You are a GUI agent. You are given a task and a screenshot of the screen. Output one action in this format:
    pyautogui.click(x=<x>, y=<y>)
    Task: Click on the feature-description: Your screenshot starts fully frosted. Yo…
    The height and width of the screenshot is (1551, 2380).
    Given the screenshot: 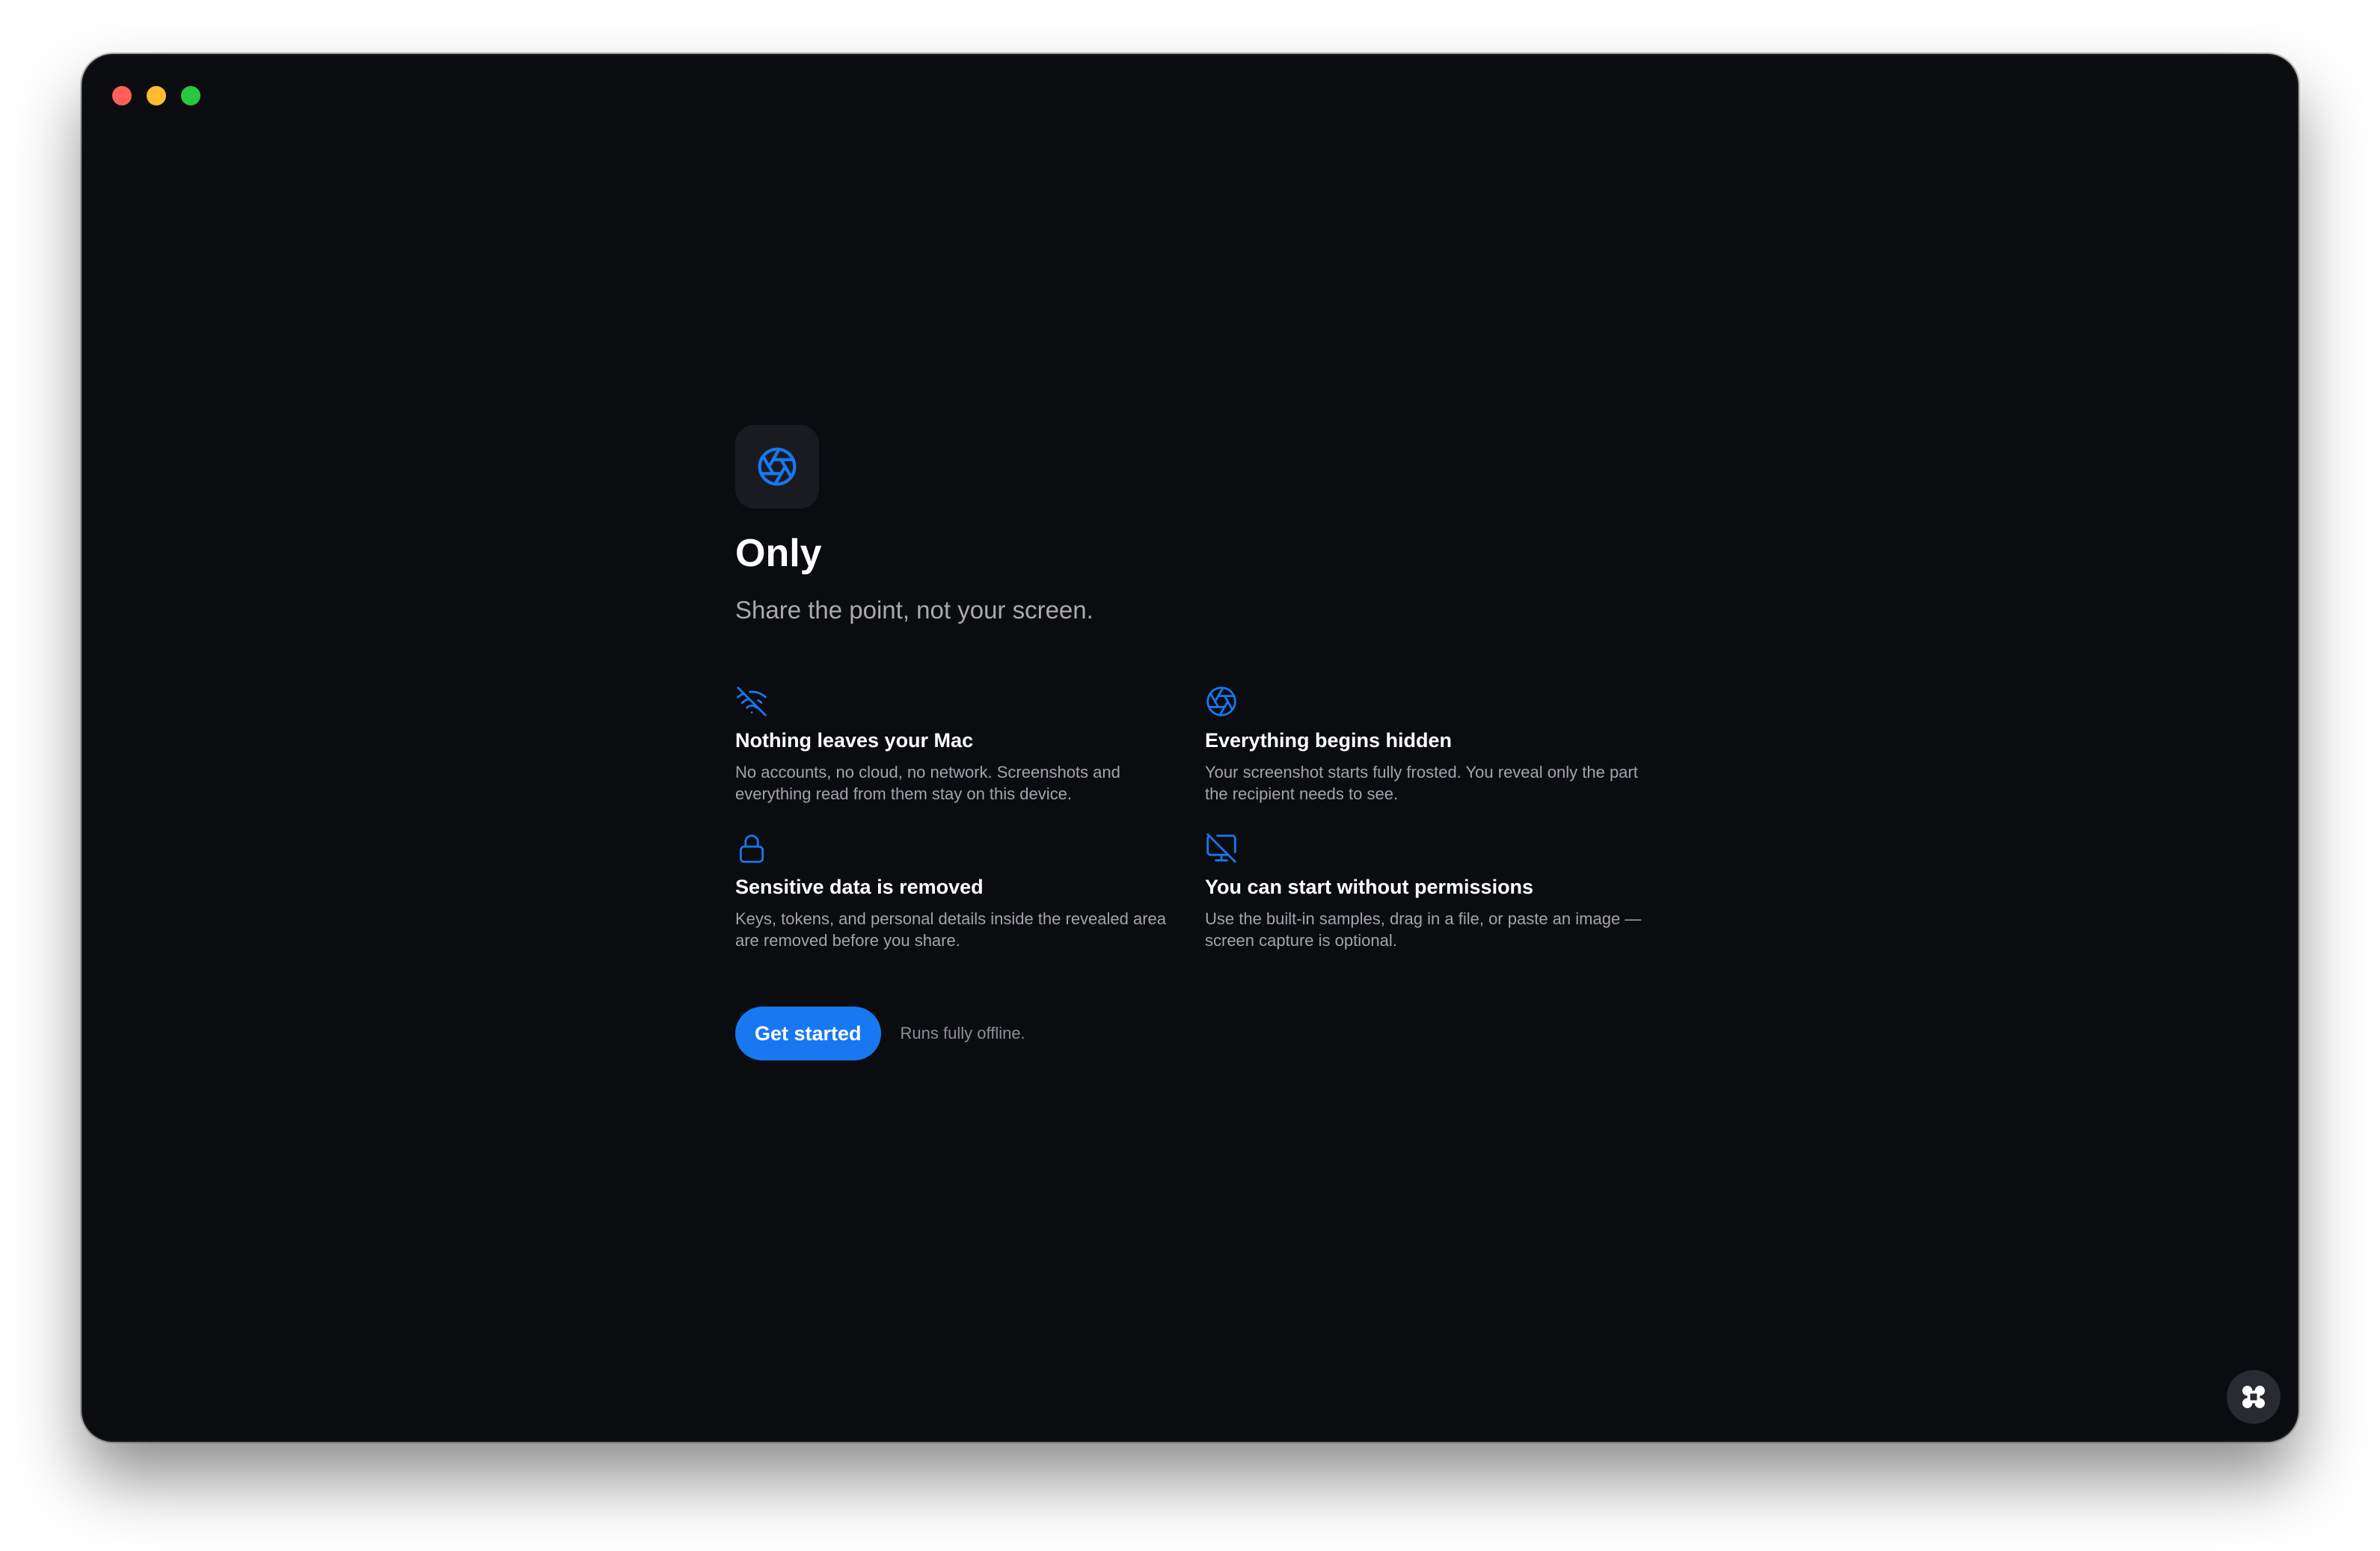 What is the action you would take?
    pyautogui.click(x=1421, y=783)
    